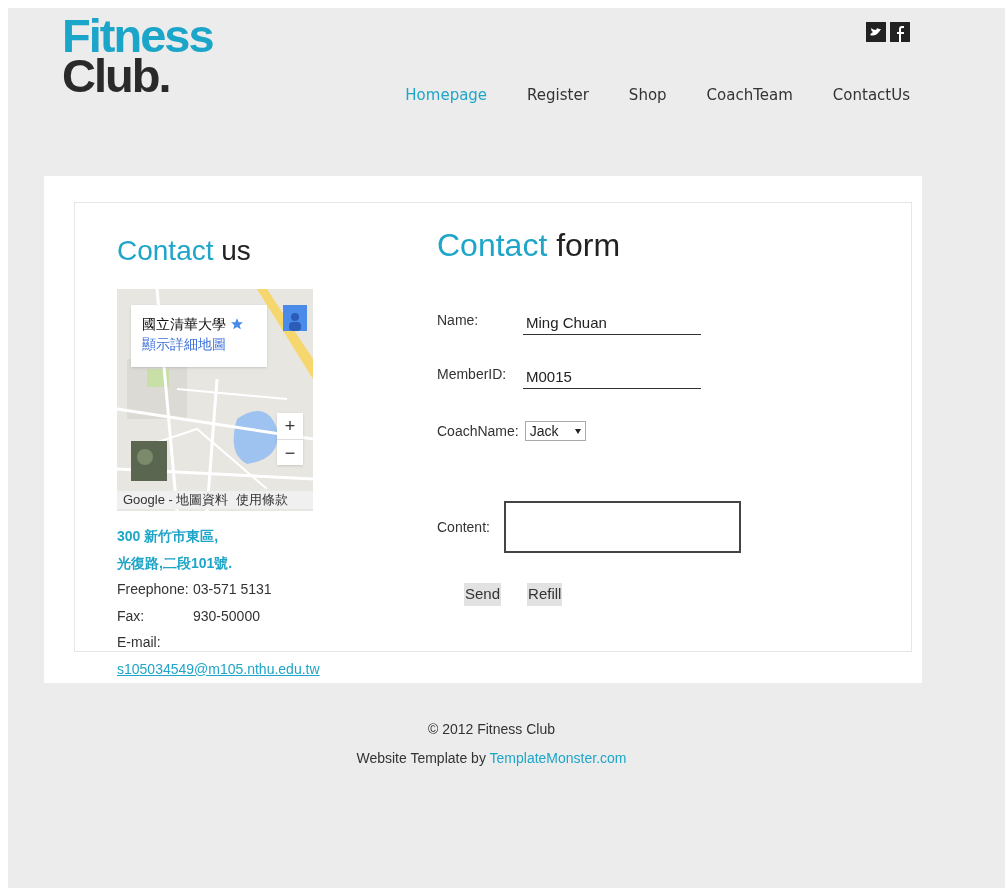 This screenshot has width=1005, height=888. Describe the element at coordinates (262, 500) in the screenshot. I see `terms-link: 使用條款` at that location.